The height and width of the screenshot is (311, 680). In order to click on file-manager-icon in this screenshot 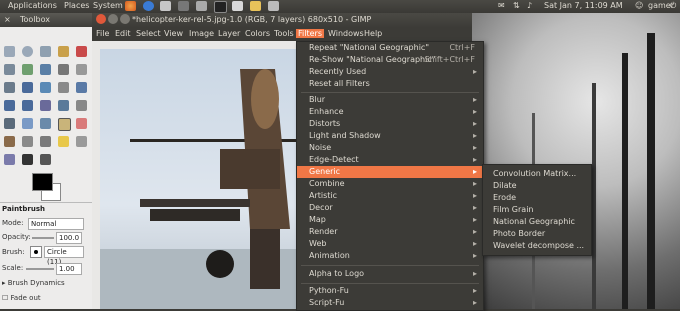, I will do `click(255, 6)`.